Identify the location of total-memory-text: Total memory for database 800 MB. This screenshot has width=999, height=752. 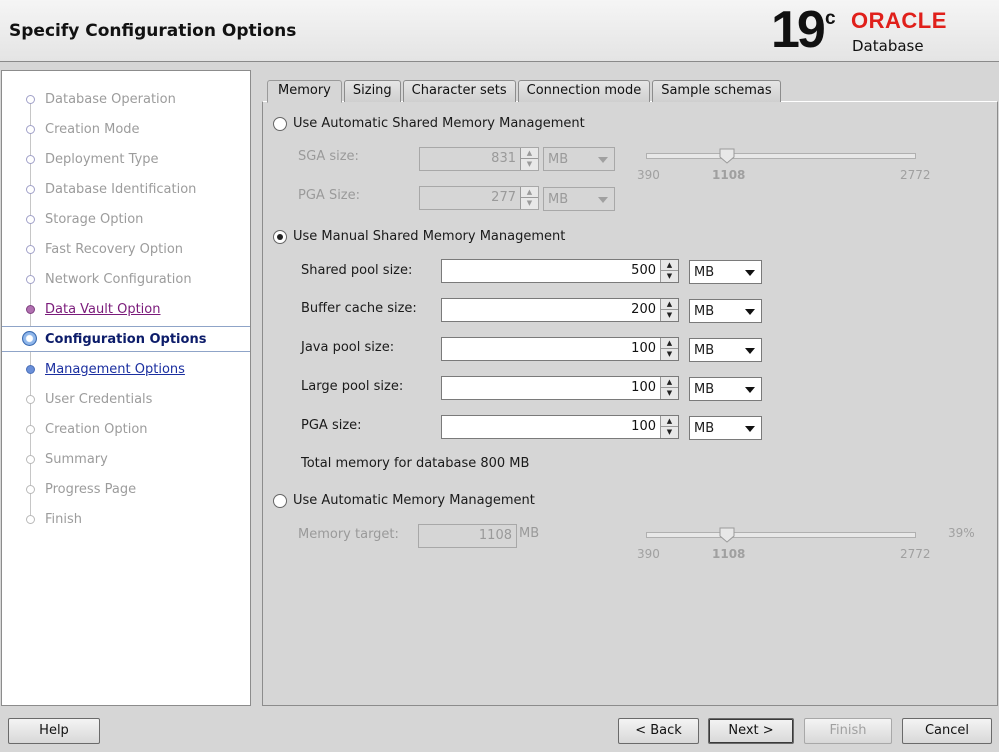
(415, 463).